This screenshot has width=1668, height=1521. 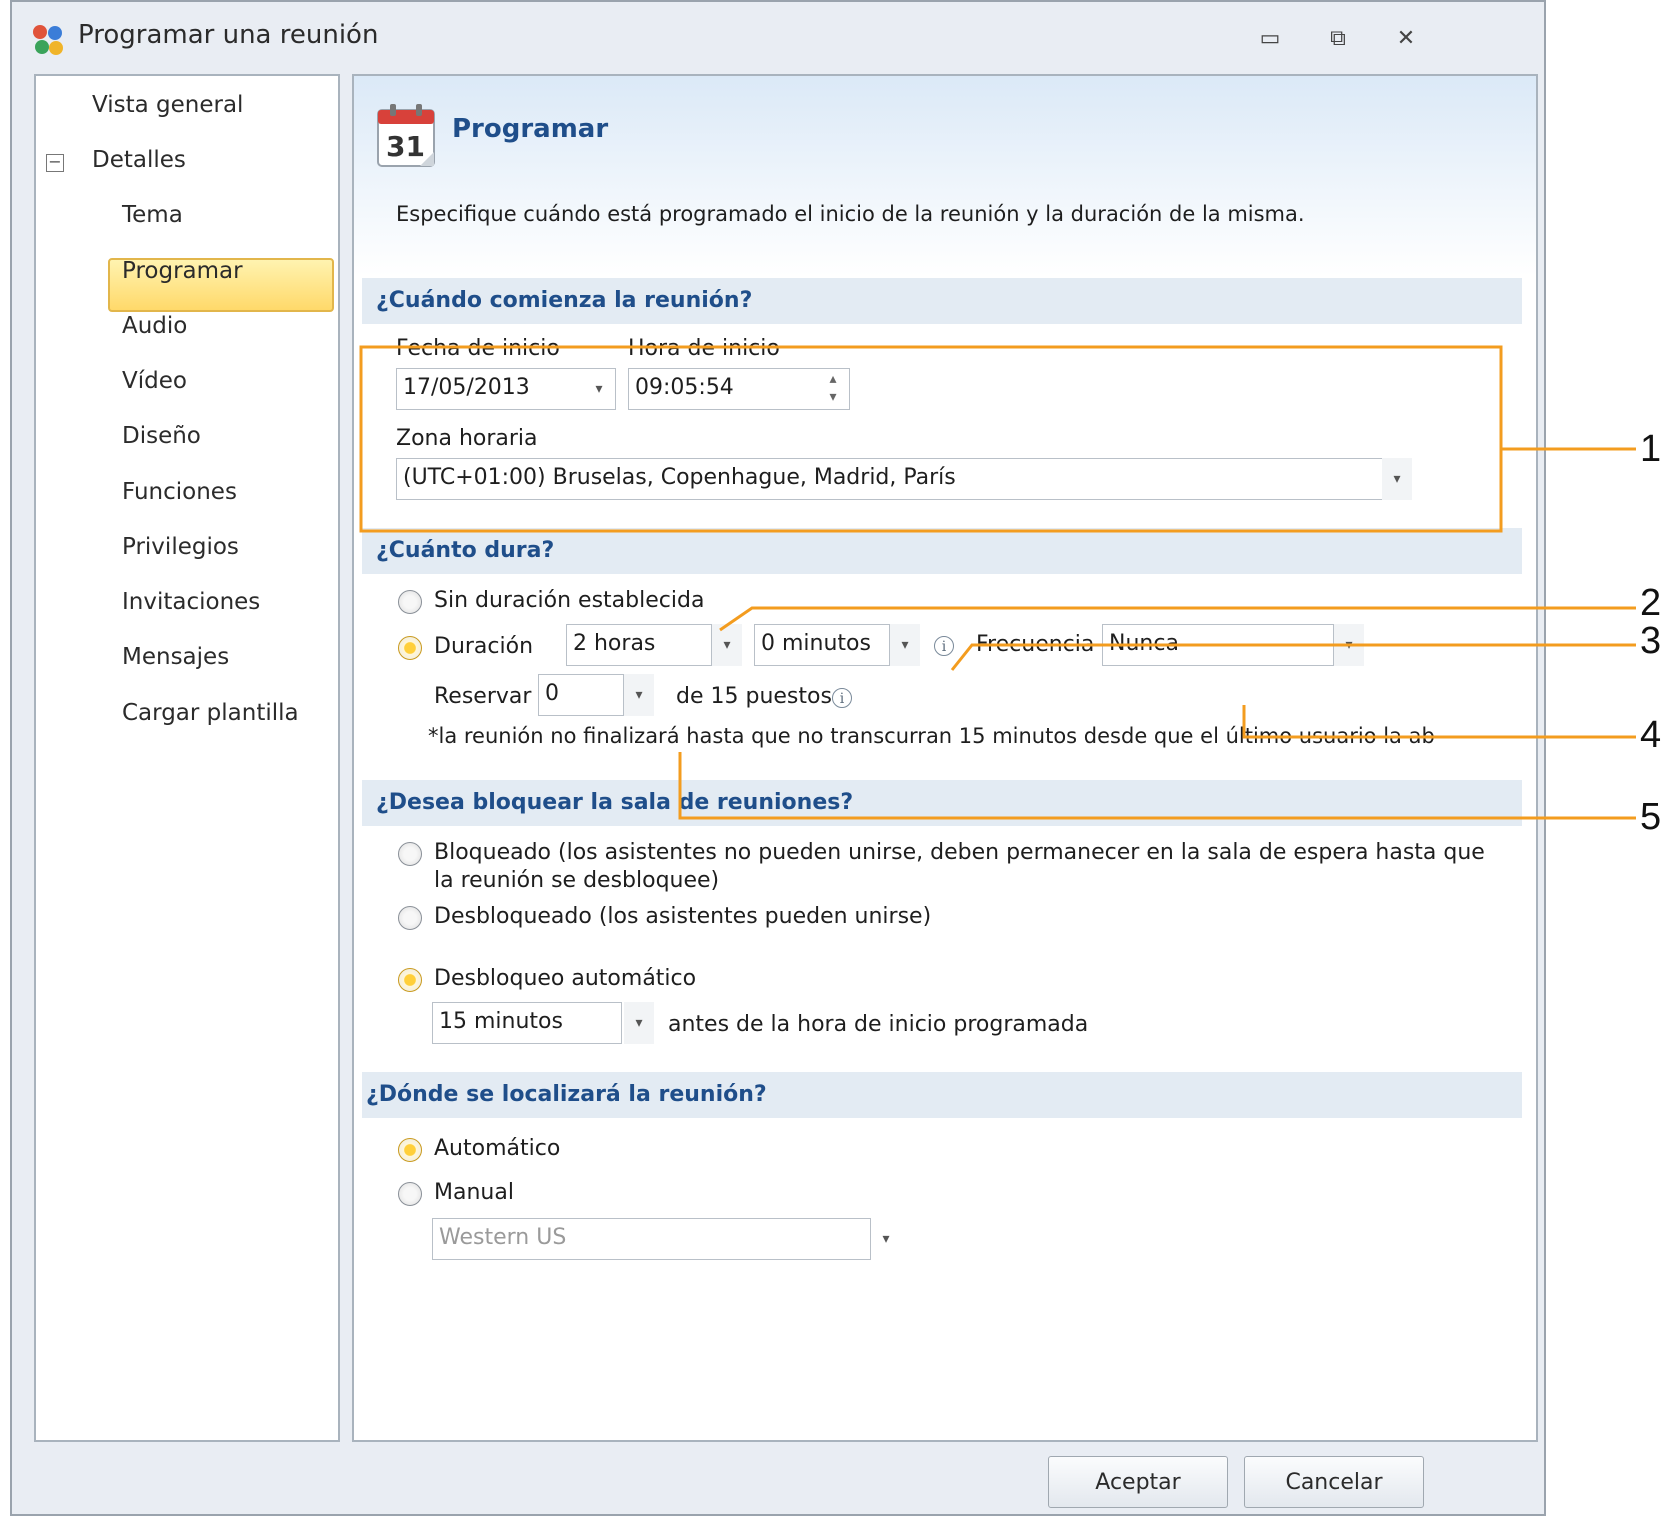 What do you see at coordinates (931, 439) in the screenshot?
I see `callout-1-box` at bounding box center [931, 439].